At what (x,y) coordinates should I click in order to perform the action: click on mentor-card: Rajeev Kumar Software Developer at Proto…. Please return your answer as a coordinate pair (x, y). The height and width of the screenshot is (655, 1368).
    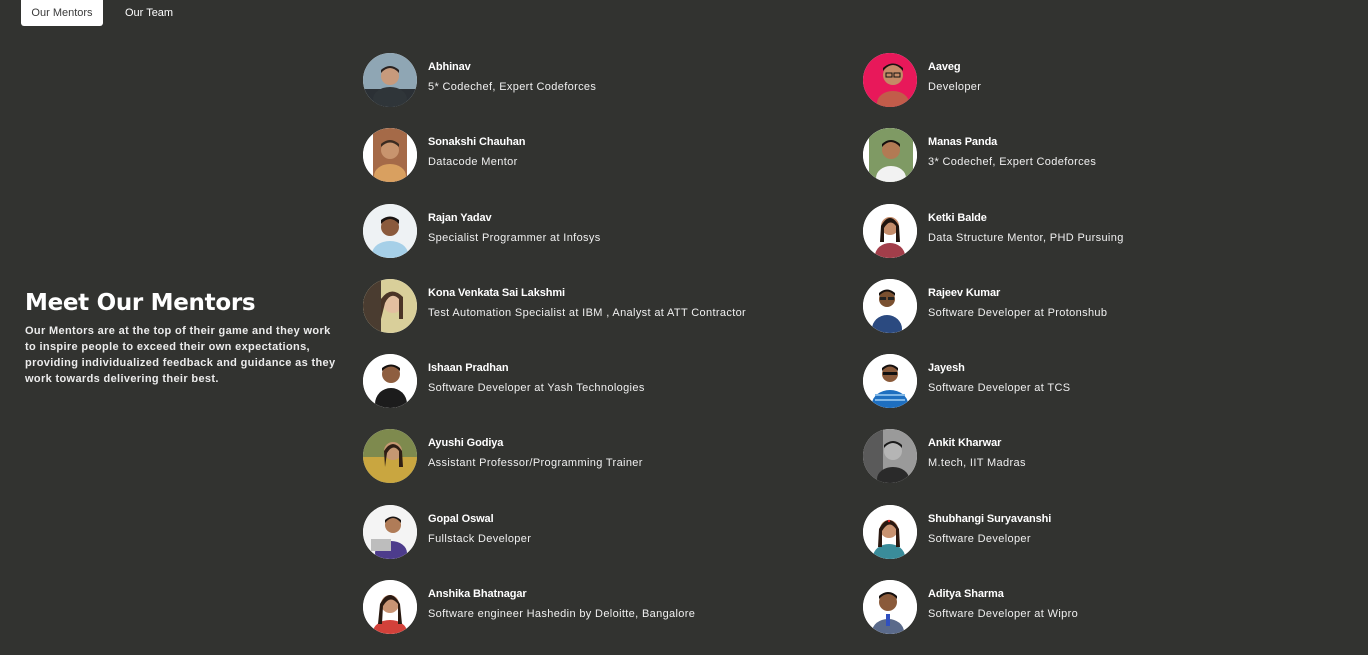
    Looking at the image, I should click on (993, 305).